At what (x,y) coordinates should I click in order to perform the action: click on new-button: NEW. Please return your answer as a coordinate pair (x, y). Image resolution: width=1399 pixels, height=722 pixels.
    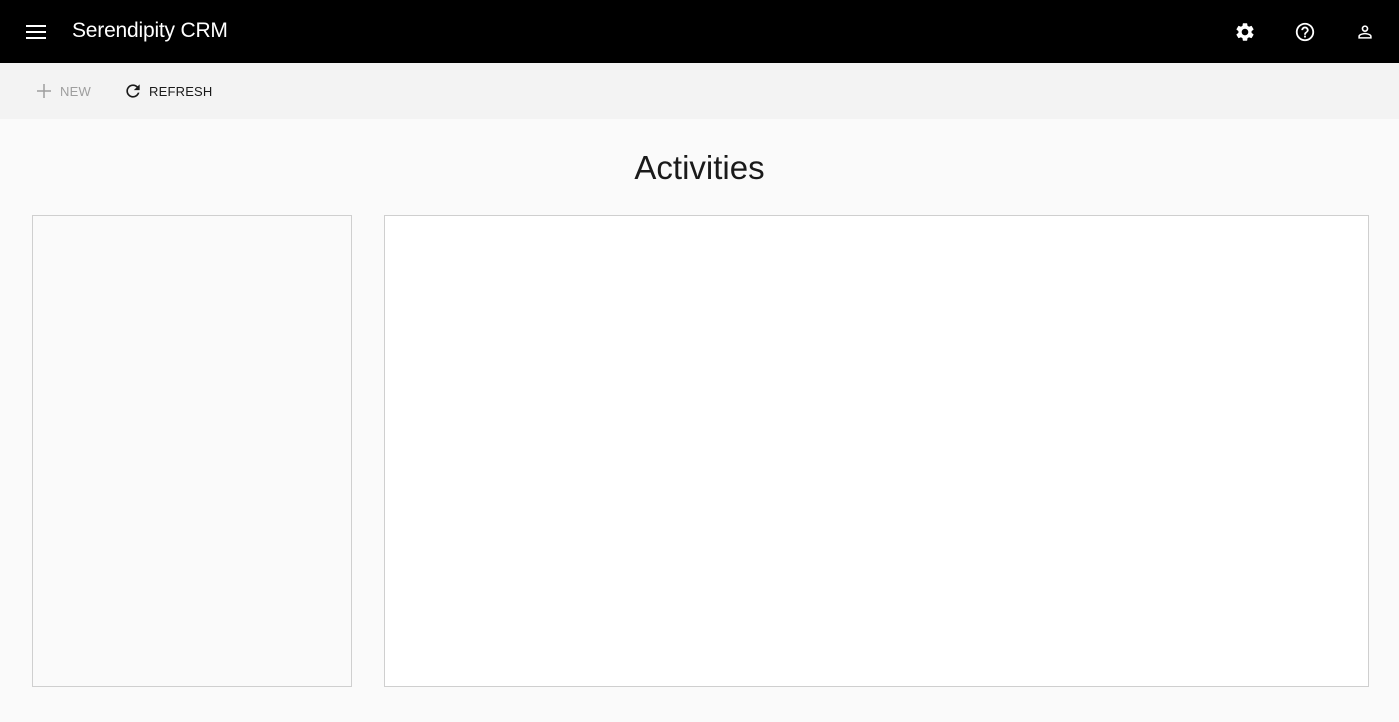
    Looking at the image, I should click on (62, 91).